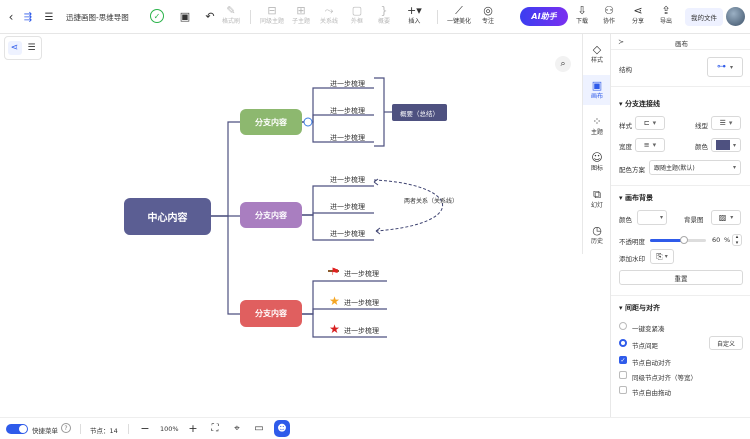 This screenshot has height=439, width=750. I want to click on line-type-label: 线型, so click(701, 126).